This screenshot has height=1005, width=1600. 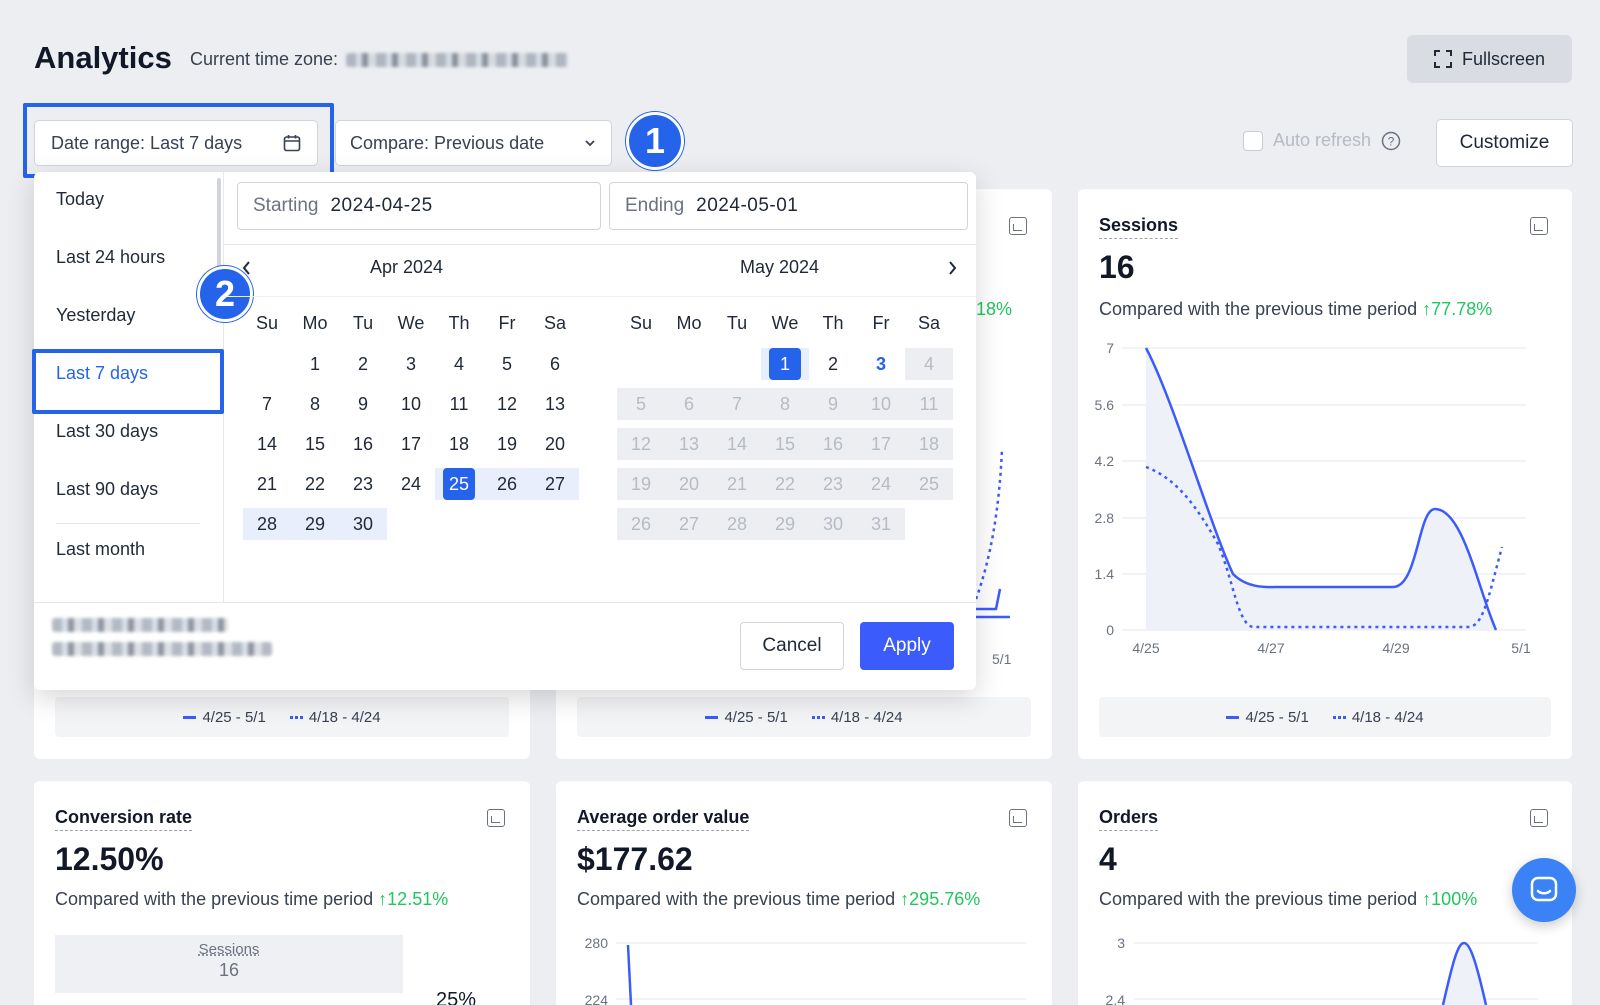 I want to click on preset-last-24-hours: Last 24 hours, so click(x=110, y=257).